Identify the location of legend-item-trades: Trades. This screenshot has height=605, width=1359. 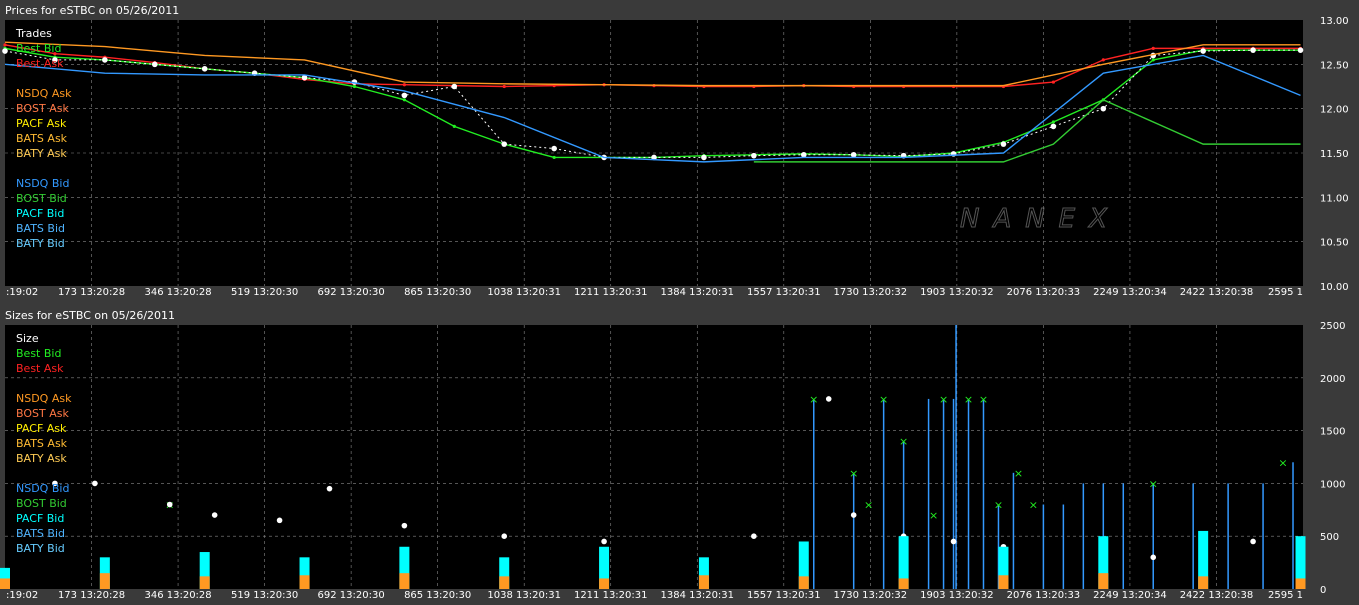
(33, 33).